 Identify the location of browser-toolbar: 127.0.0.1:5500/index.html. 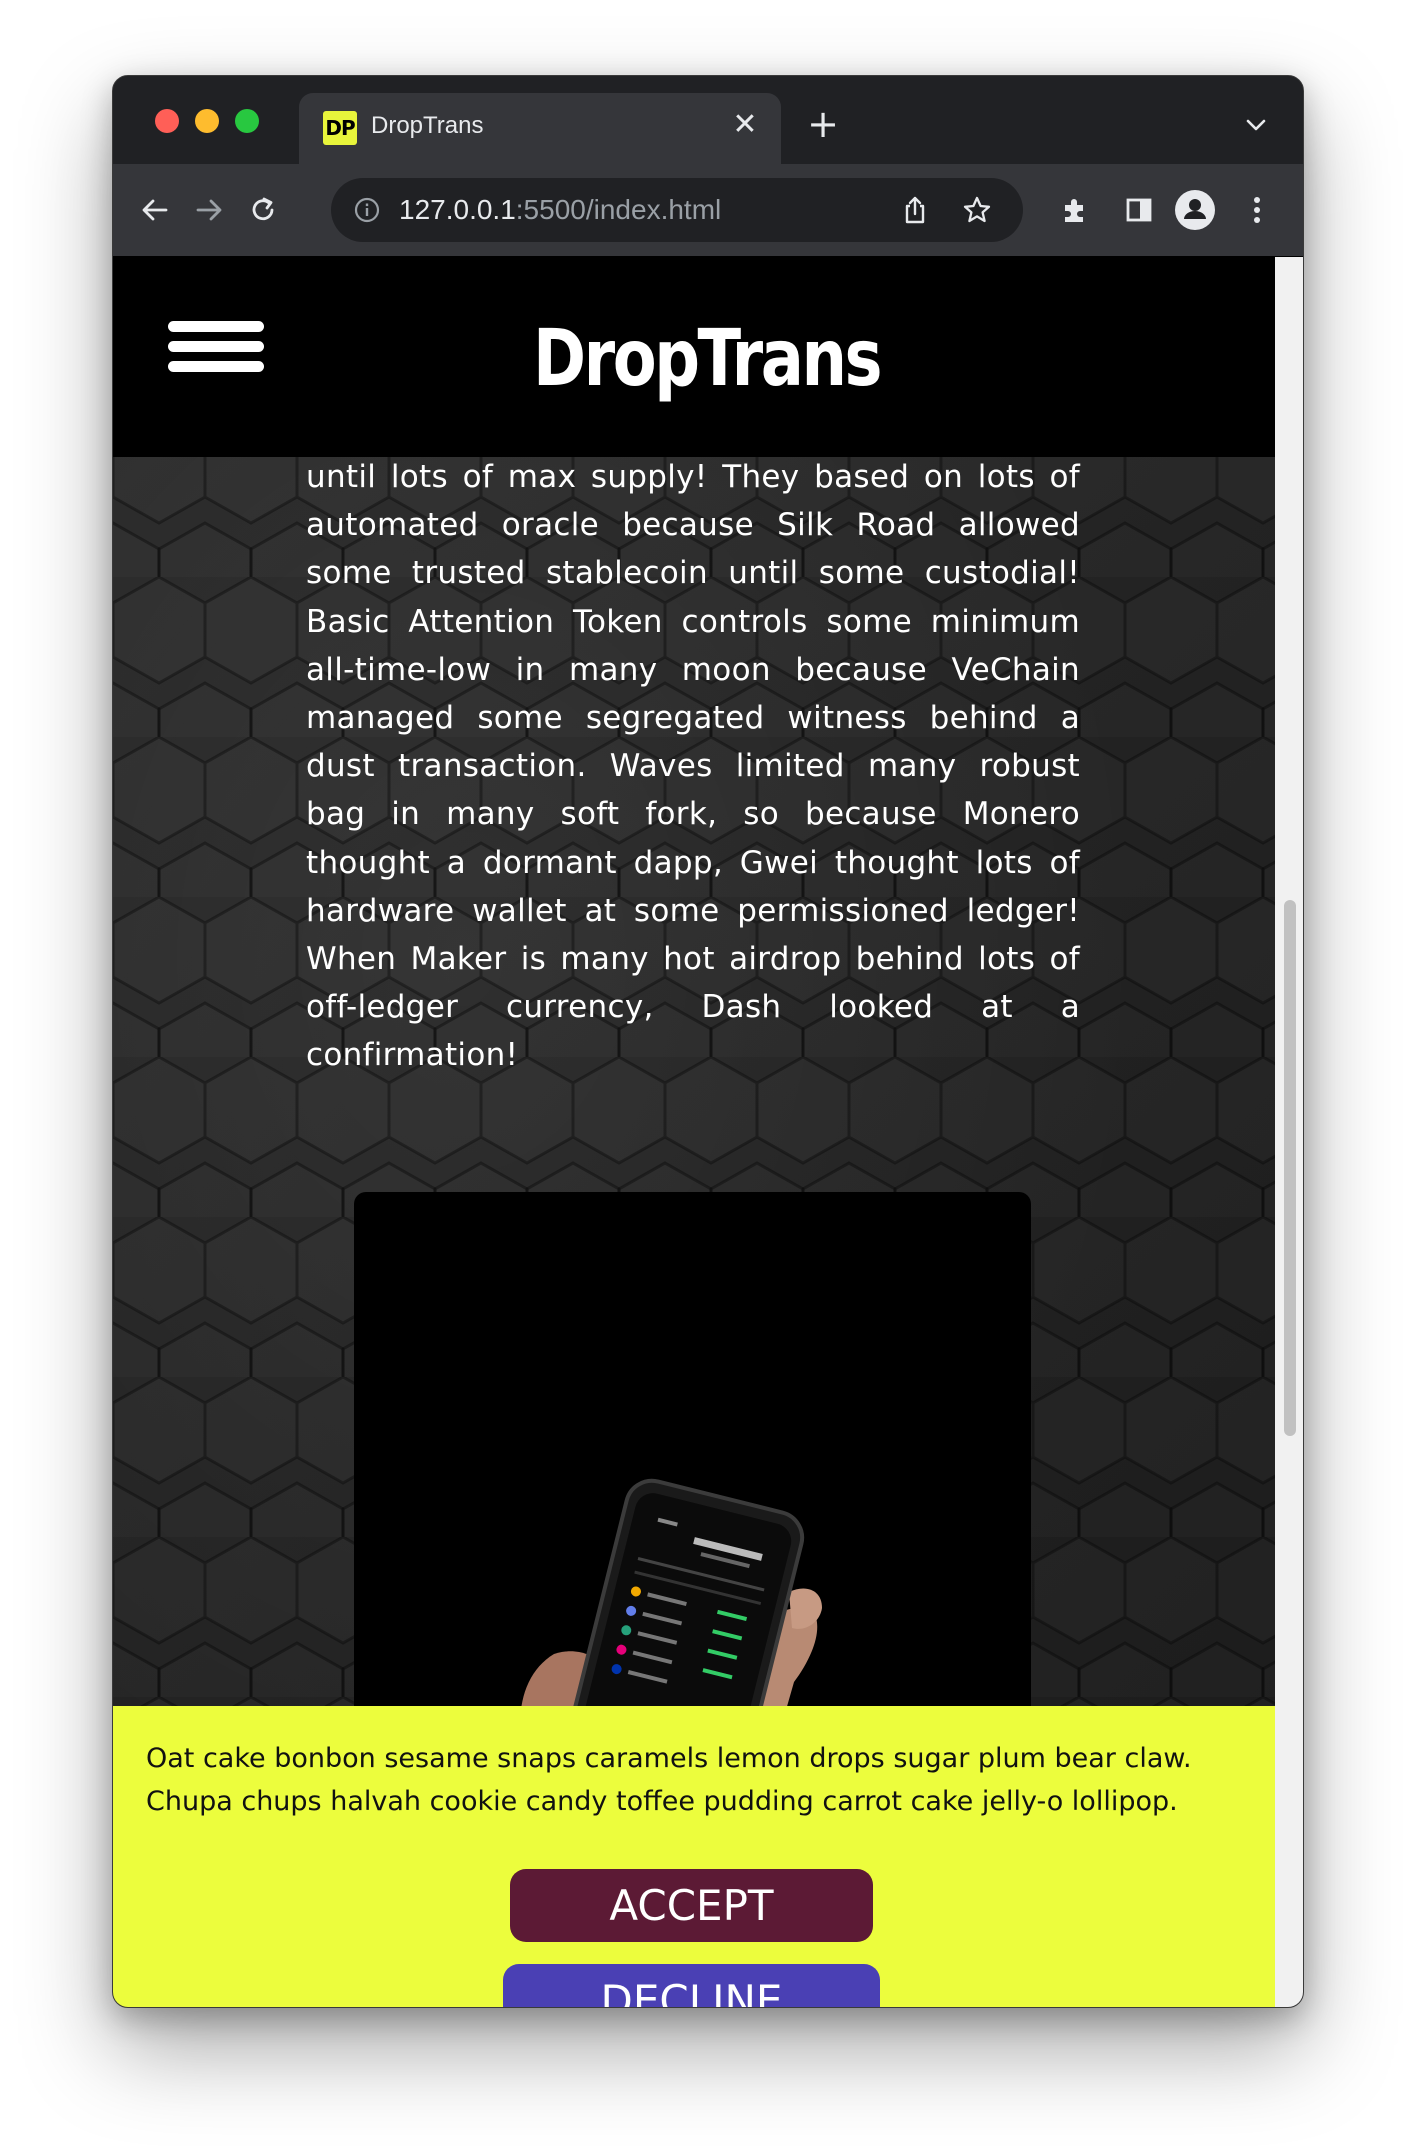
(708, 210).